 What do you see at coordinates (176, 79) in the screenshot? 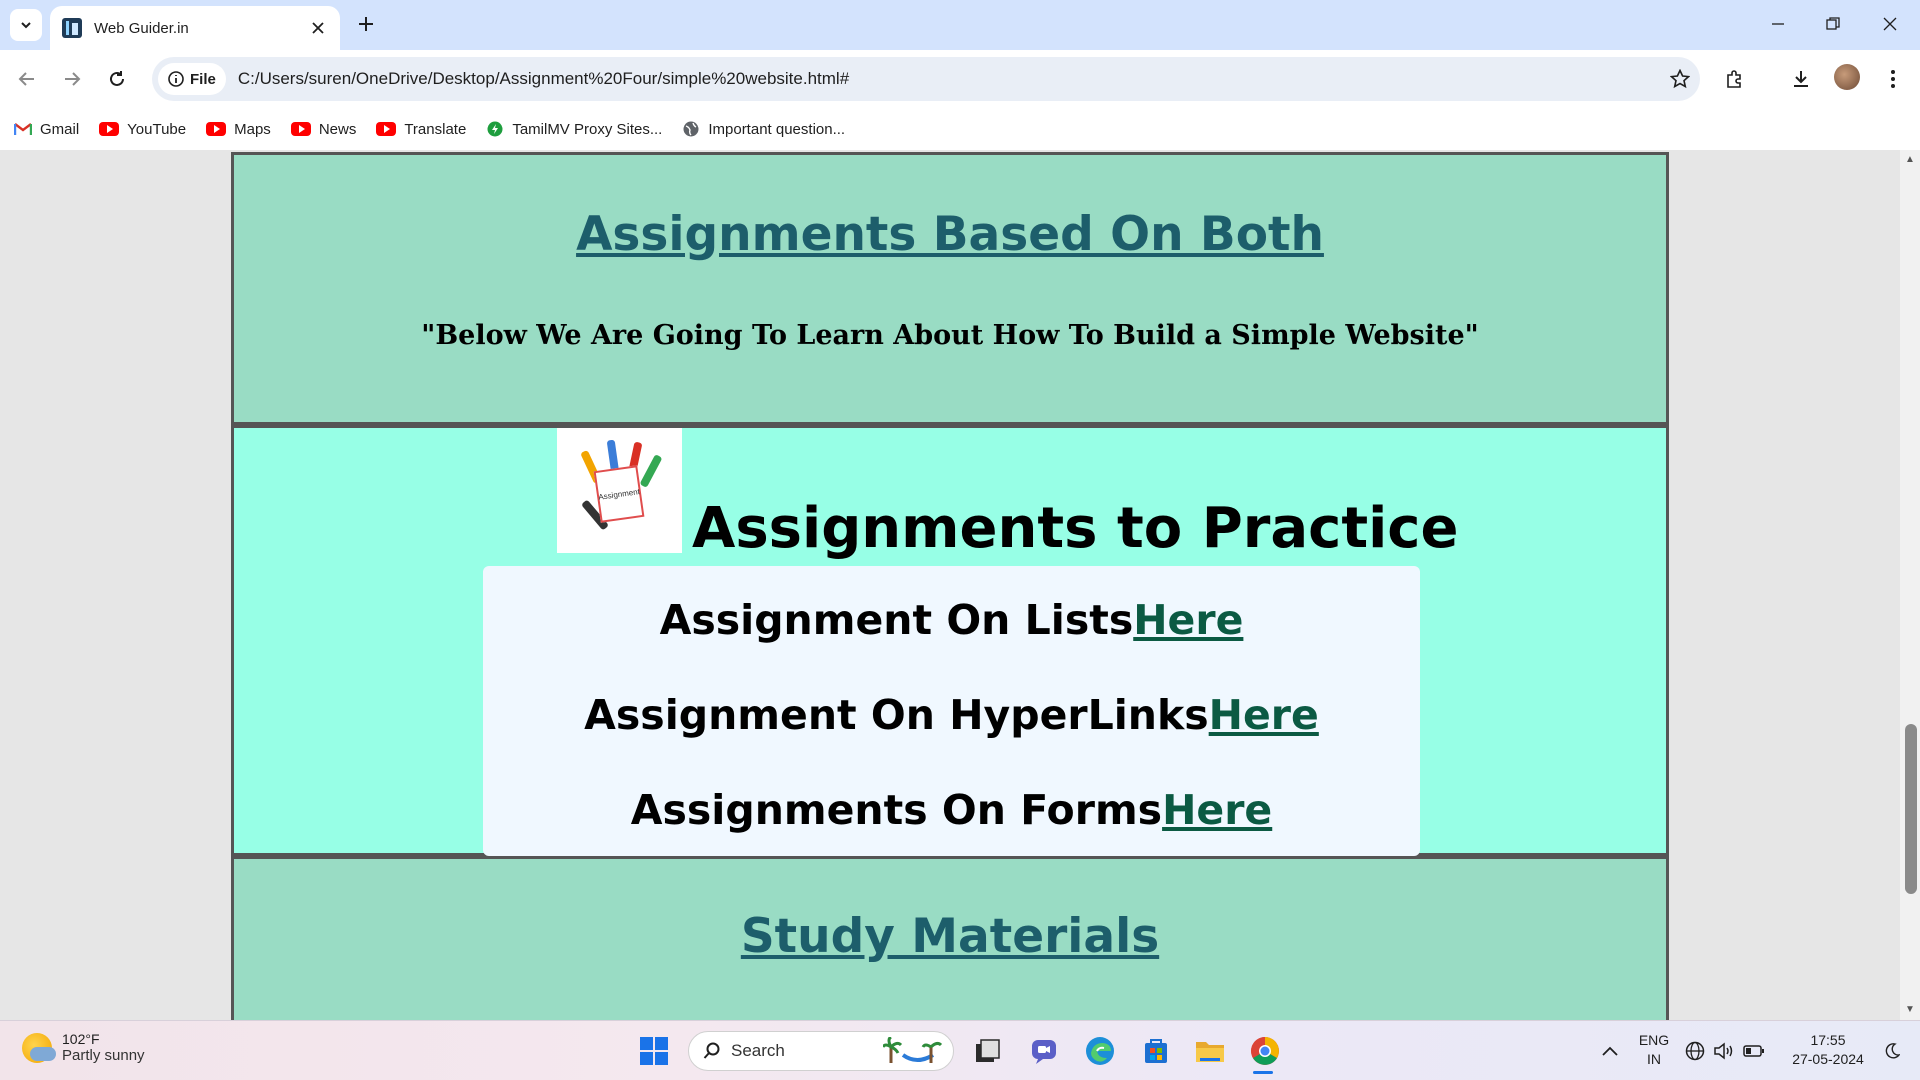
I see `info-icon` at bounding box center [176, 79].